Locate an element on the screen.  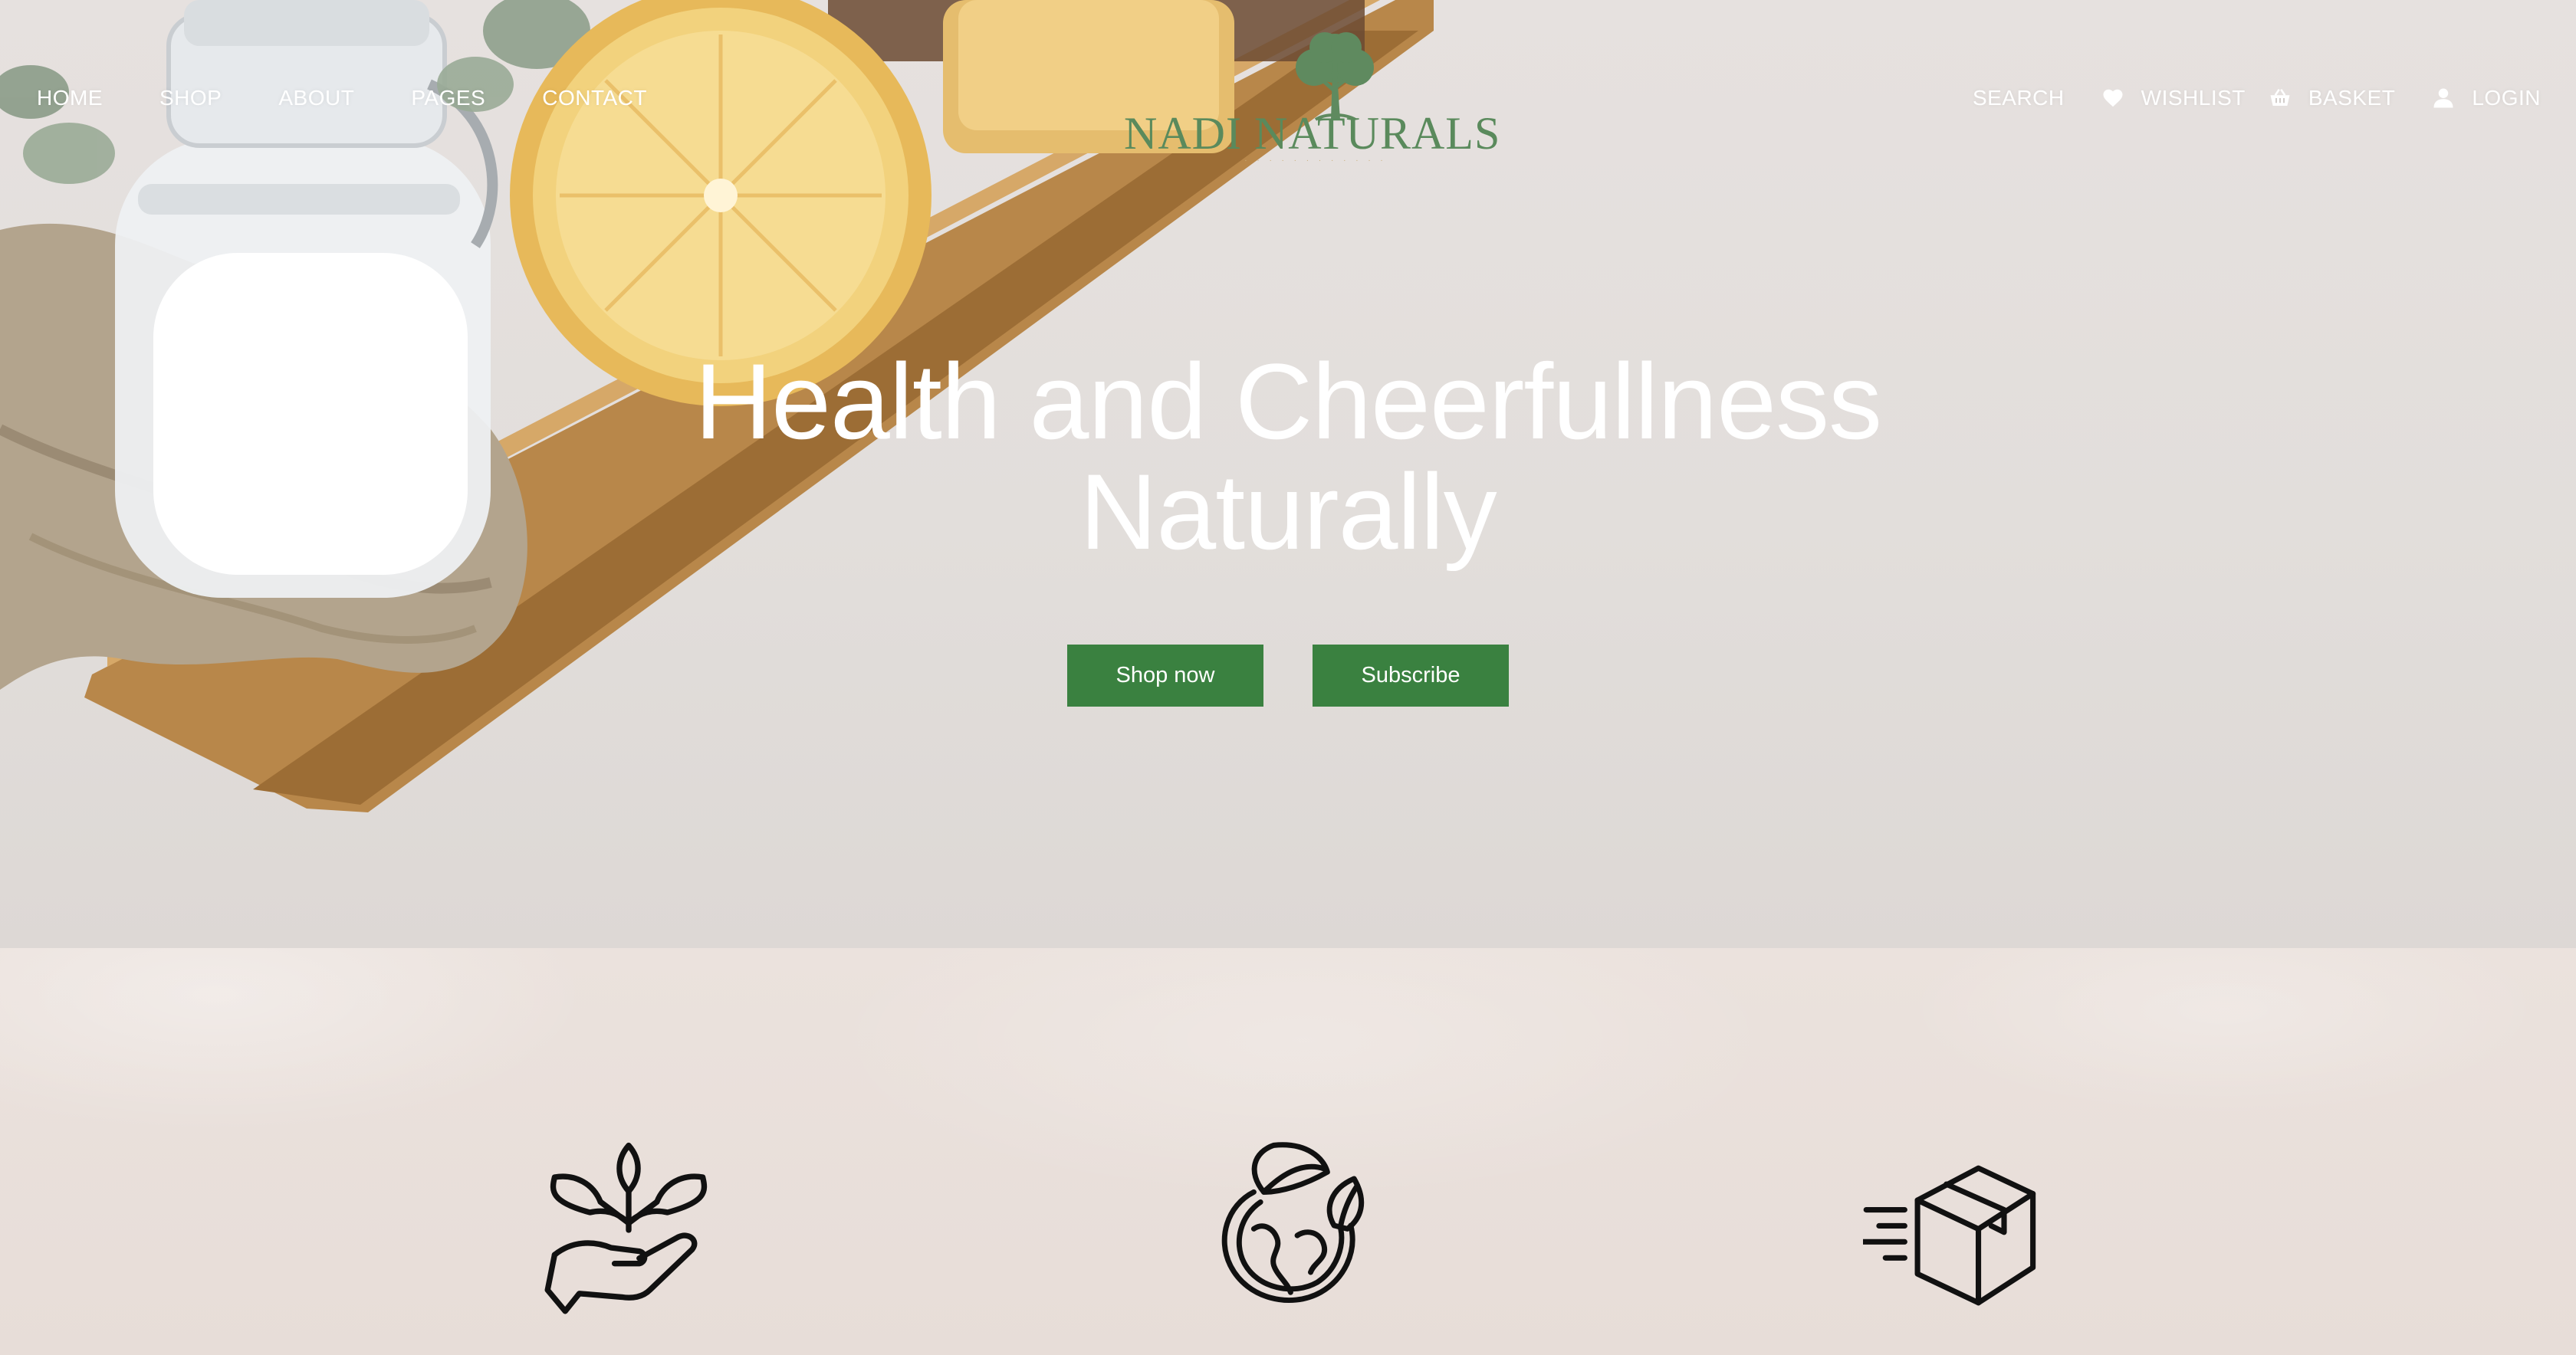
hero-headline-line2: Naturally is located at coordinates (1288, 512).